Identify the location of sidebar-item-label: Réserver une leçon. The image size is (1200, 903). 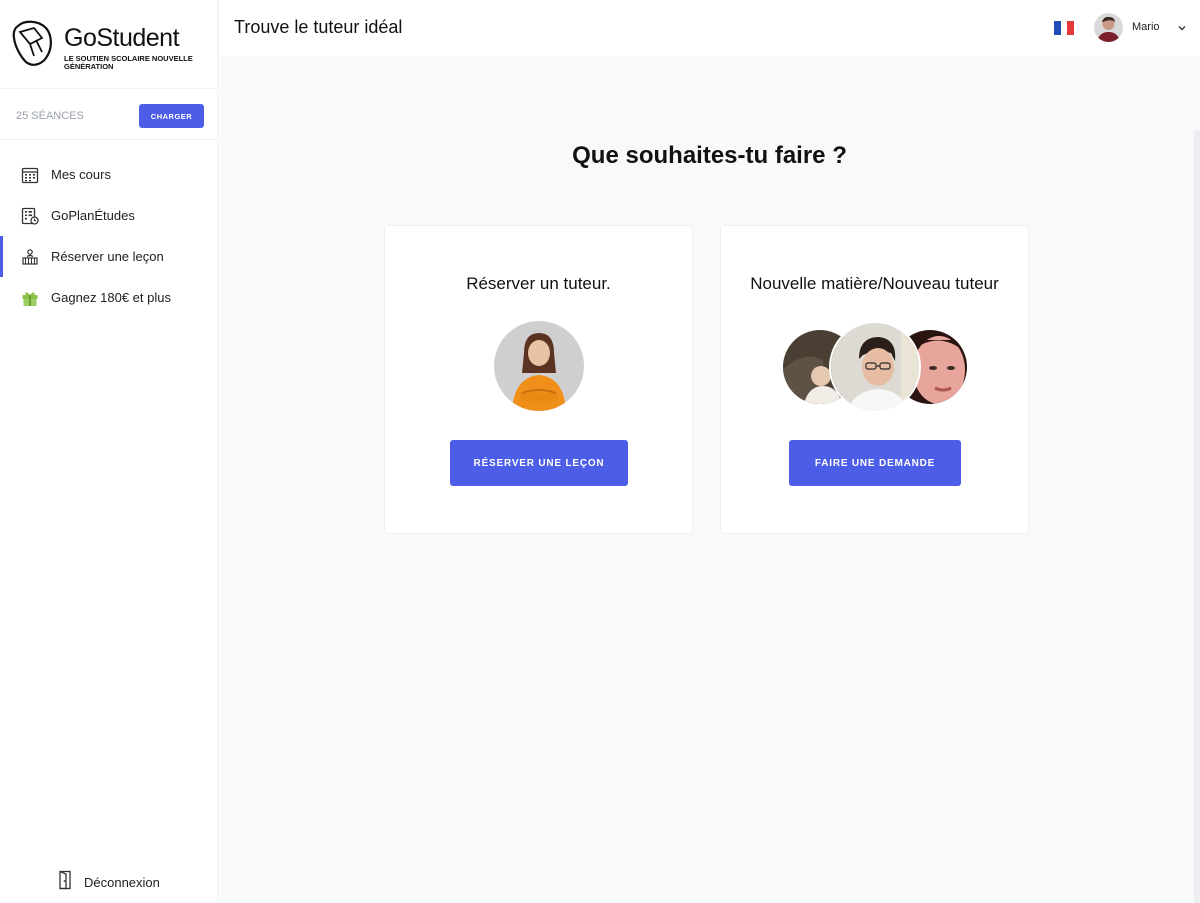
(107, 256).